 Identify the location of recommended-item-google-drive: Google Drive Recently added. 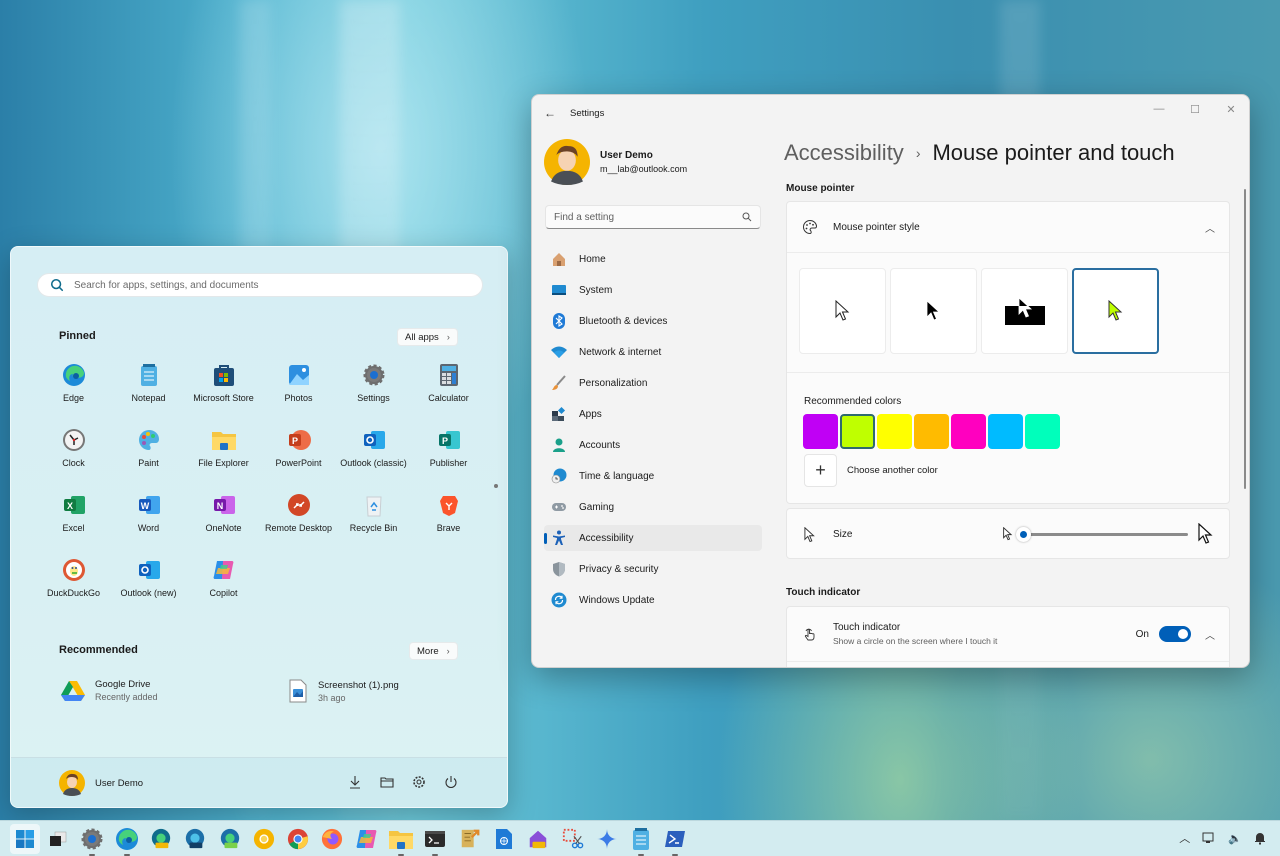
(109, 690).